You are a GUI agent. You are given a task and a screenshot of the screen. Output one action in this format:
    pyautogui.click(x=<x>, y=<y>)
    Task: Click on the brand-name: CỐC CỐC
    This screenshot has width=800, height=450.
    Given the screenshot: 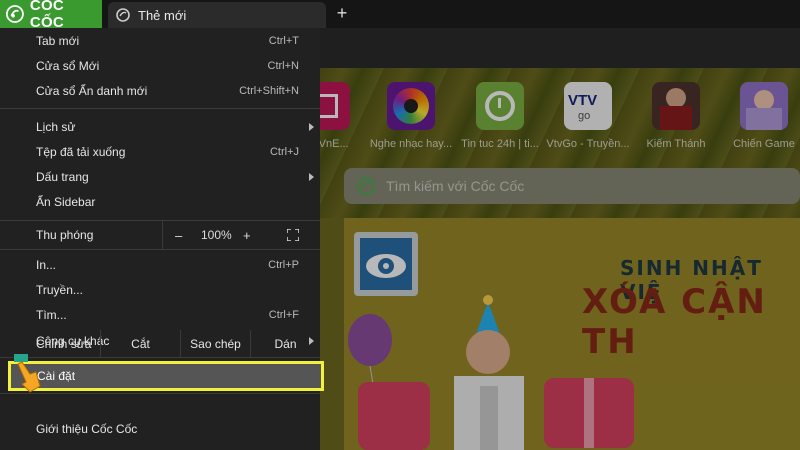 What is the action you would take?
    pyautogui.click(x=47, y=15)
    